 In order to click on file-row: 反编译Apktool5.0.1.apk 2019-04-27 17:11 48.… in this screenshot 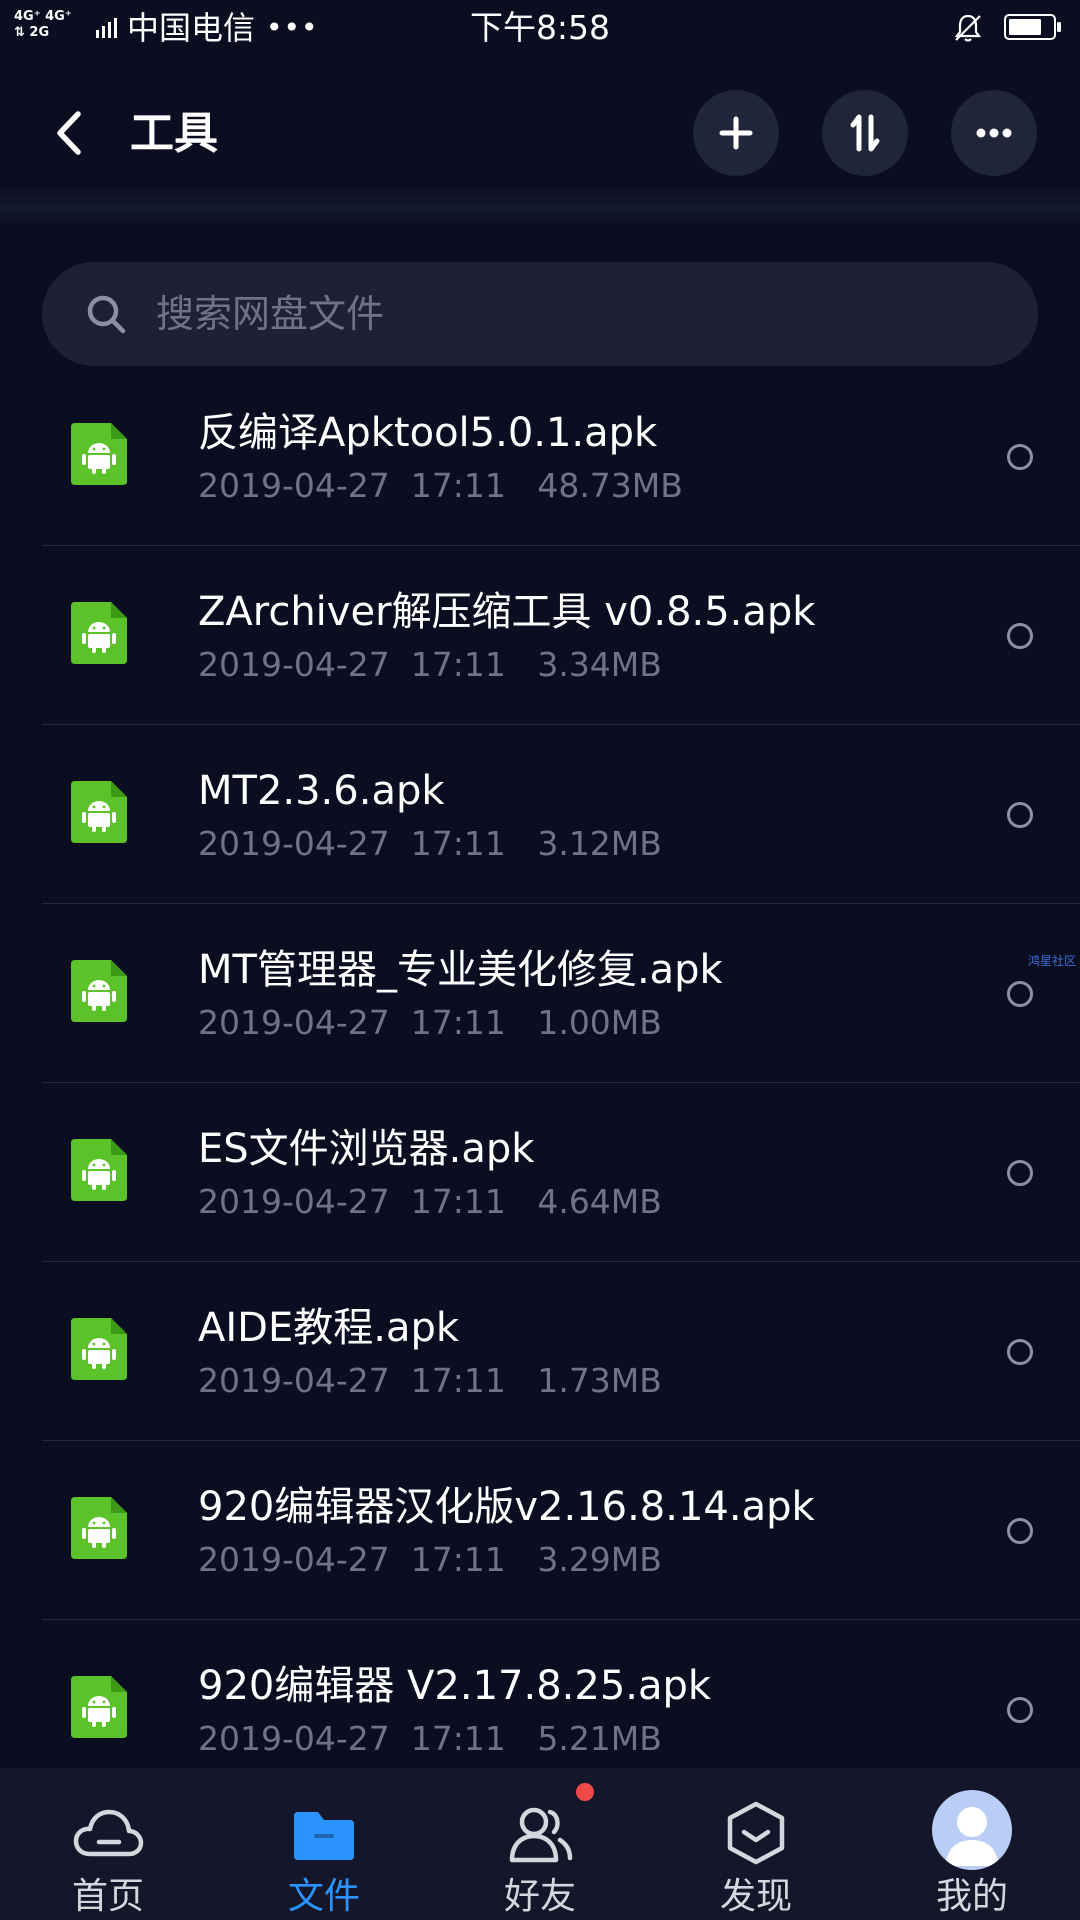, I will do `click(540, 456)`.